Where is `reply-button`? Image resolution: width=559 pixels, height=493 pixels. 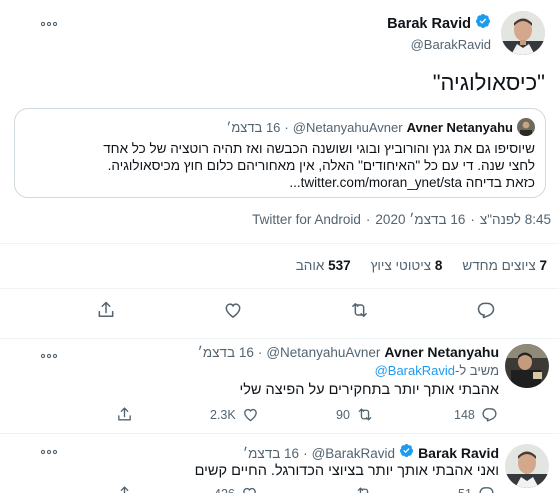 reply-button is located at coordinates (486, 312).